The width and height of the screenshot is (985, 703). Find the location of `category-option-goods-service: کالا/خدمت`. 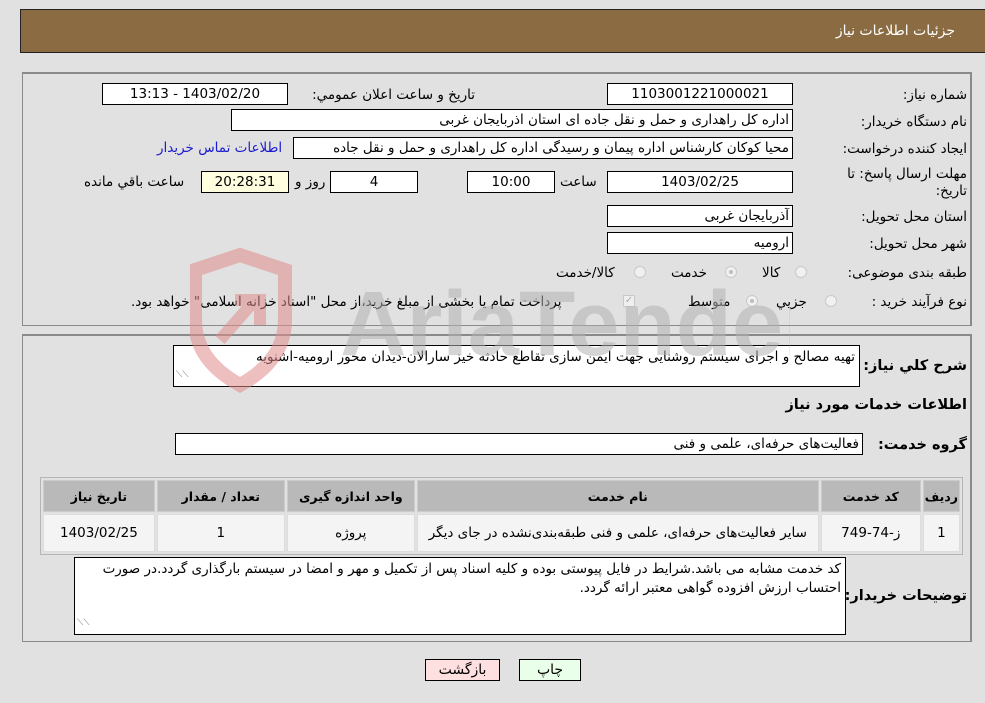

category-option-goods-service: کالا/خدمت is located at coordinates (585, 273).